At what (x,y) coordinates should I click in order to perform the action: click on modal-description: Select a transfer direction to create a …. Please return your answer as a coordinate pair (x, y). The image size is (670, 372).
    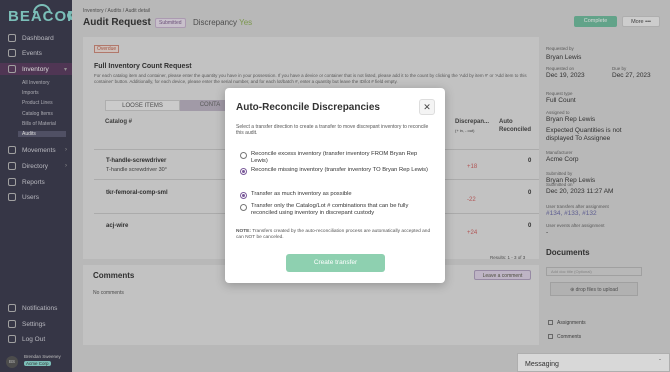
    Looking at the image, I should click on (332, 130).